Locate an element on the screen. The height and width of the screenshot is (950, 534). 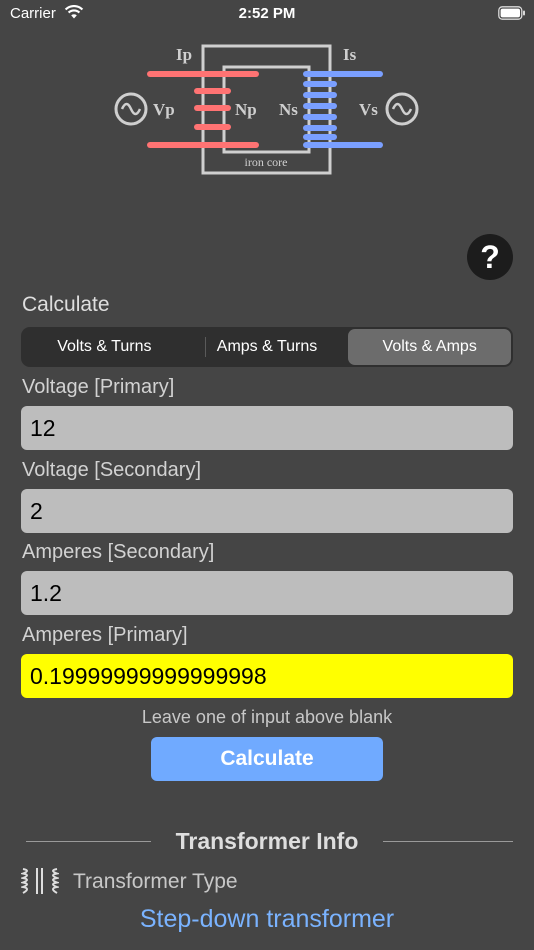
label-iron-core: iron core is located at coordinates (266, 162).